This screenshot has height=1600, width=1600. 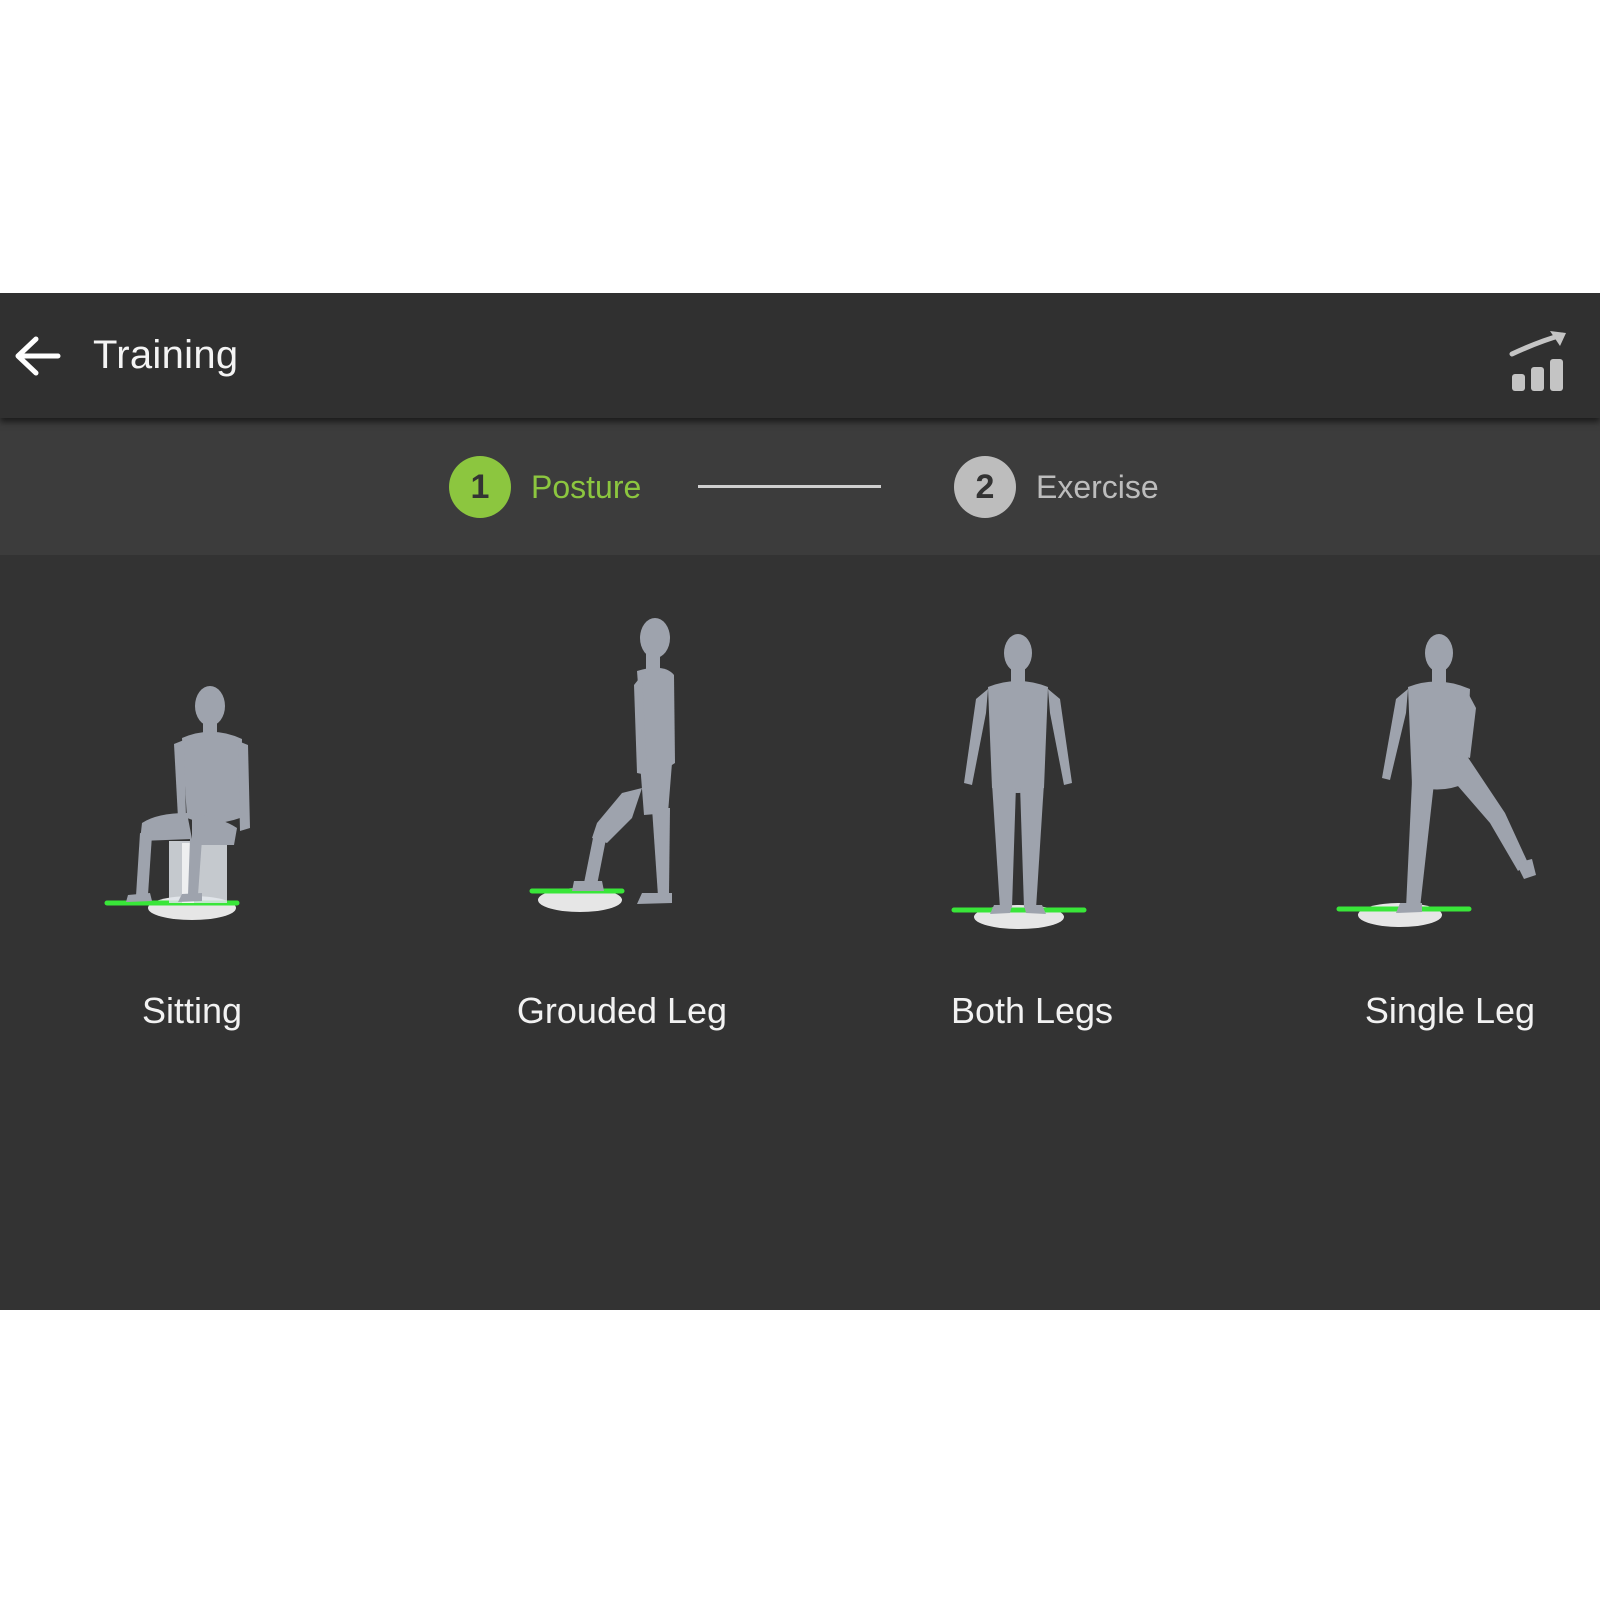 I want to click on step-number-2: 2, so click(x=985, y=487).